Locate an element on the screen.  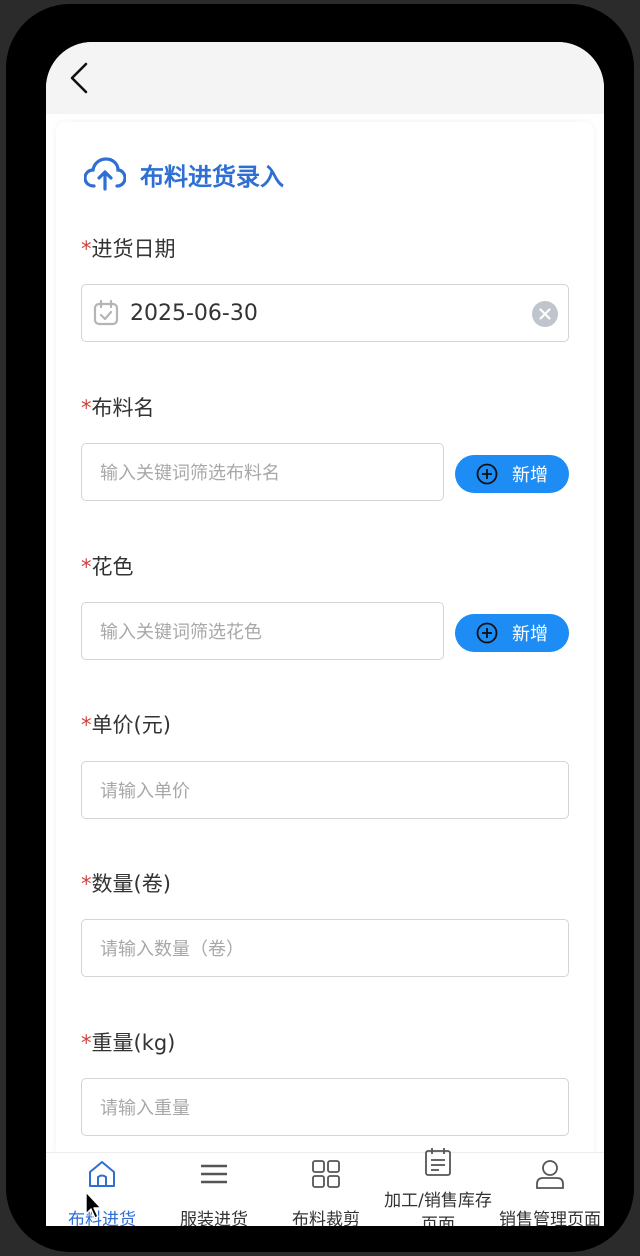
quantity-input: 请输入数量（卷） is located at coordinates (325, 948).